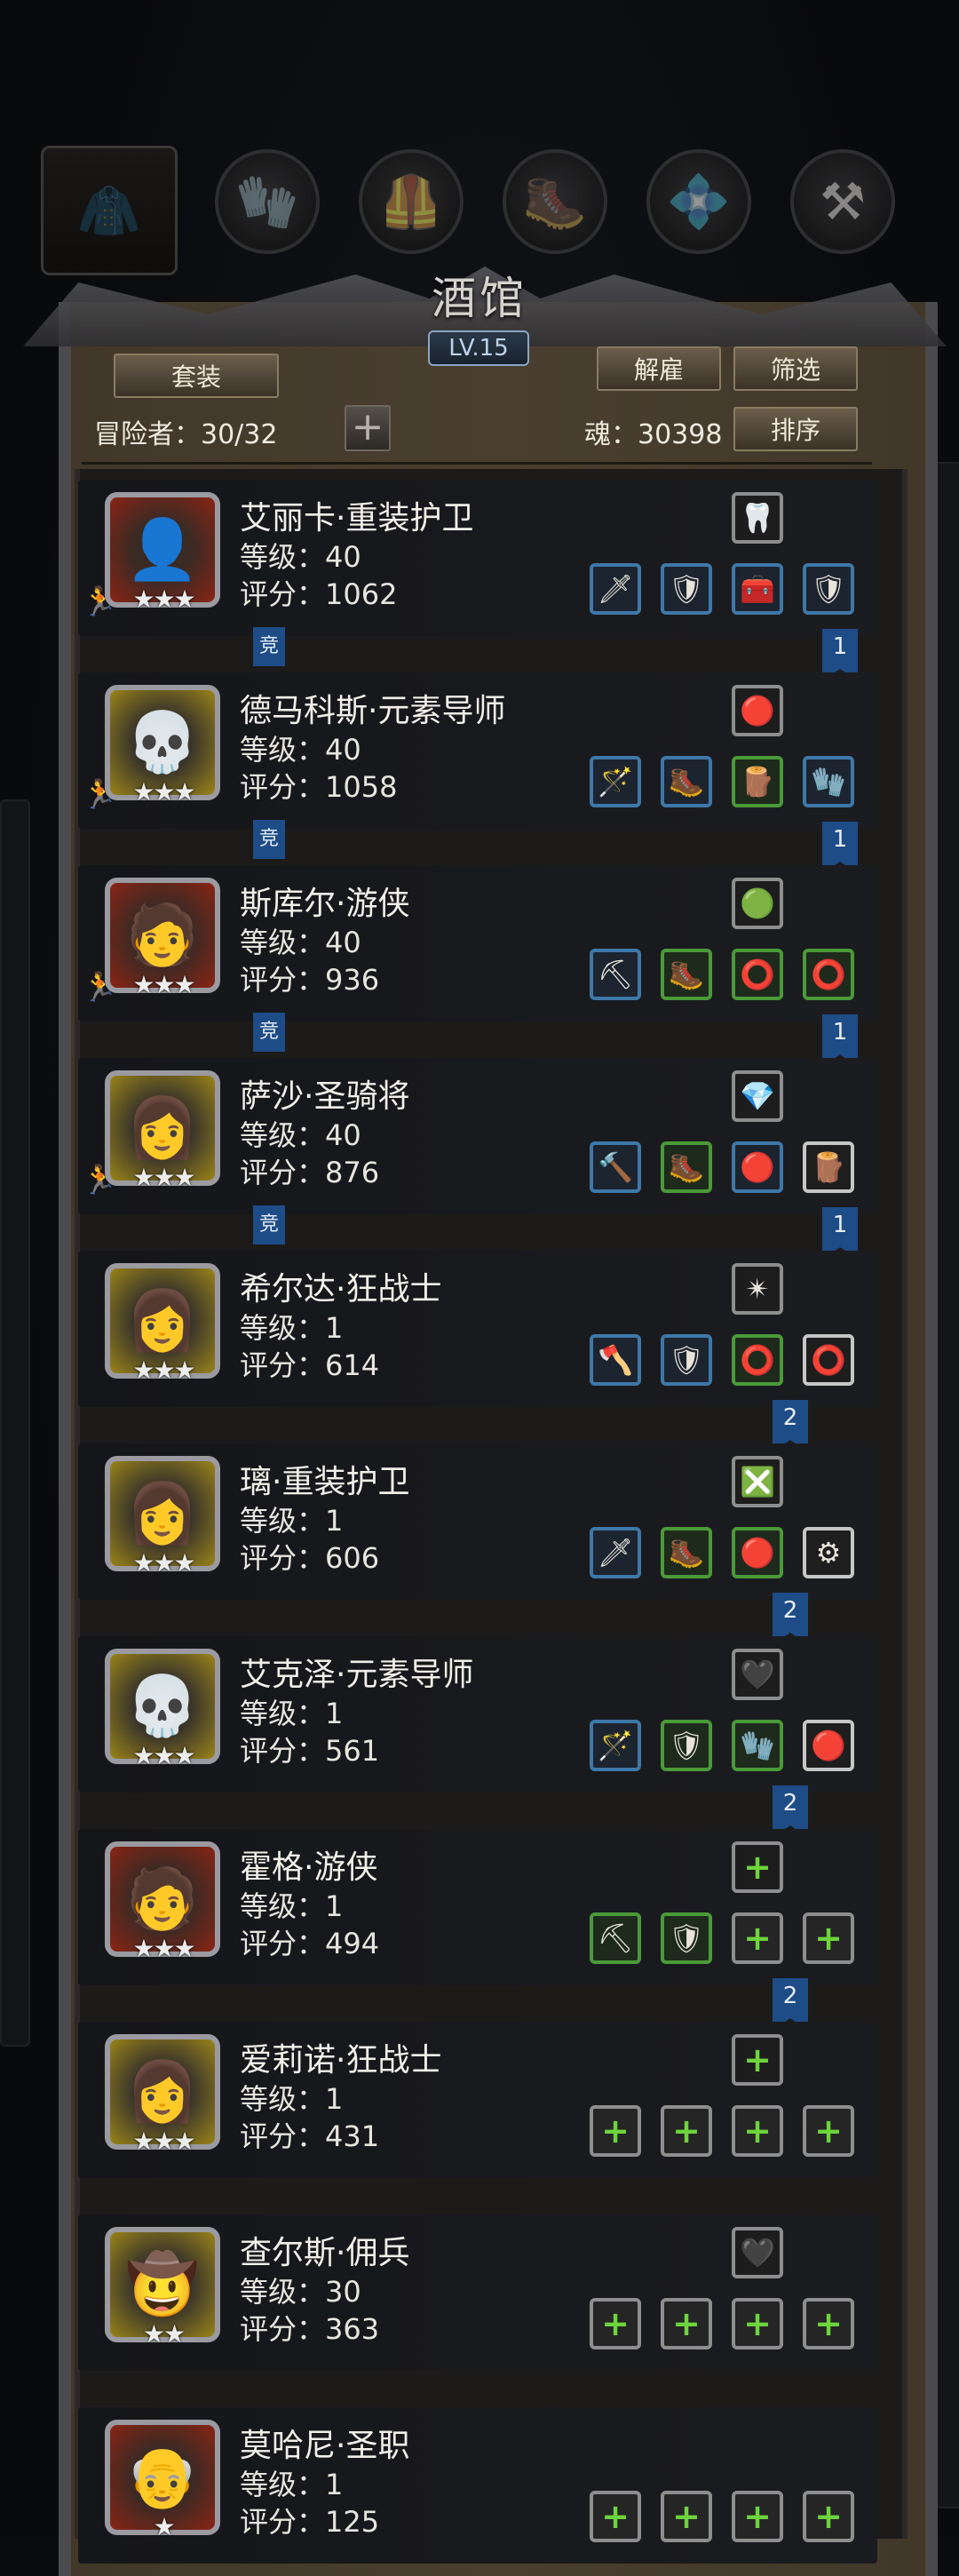 The image size is (959, 2576). Describe the element at coordinates (477, 2292) in the screenshot. I see `hero-card: 🤠 ★★ 查尔斯·佣兵 等级：30 评分：363 🖤 + + + +` at that location.